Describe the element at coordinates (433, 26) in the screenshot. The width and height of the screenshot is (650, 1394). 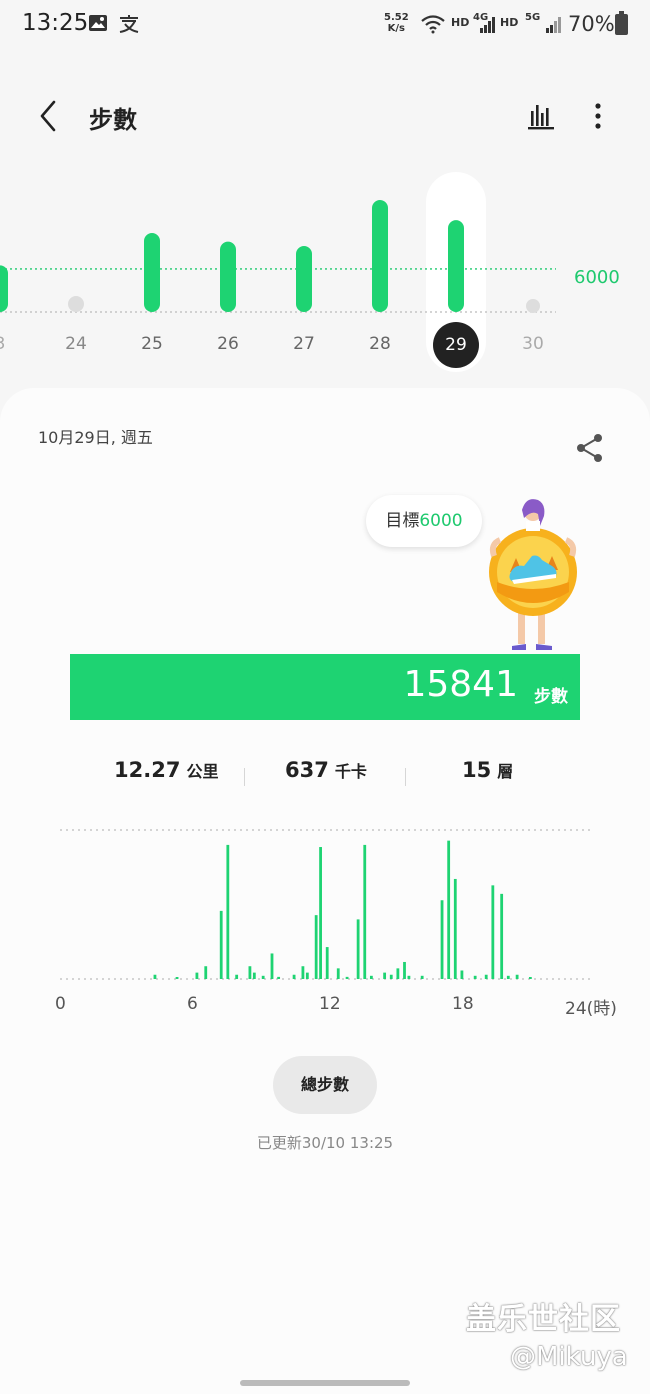
I see `wifi-icon` at that location.